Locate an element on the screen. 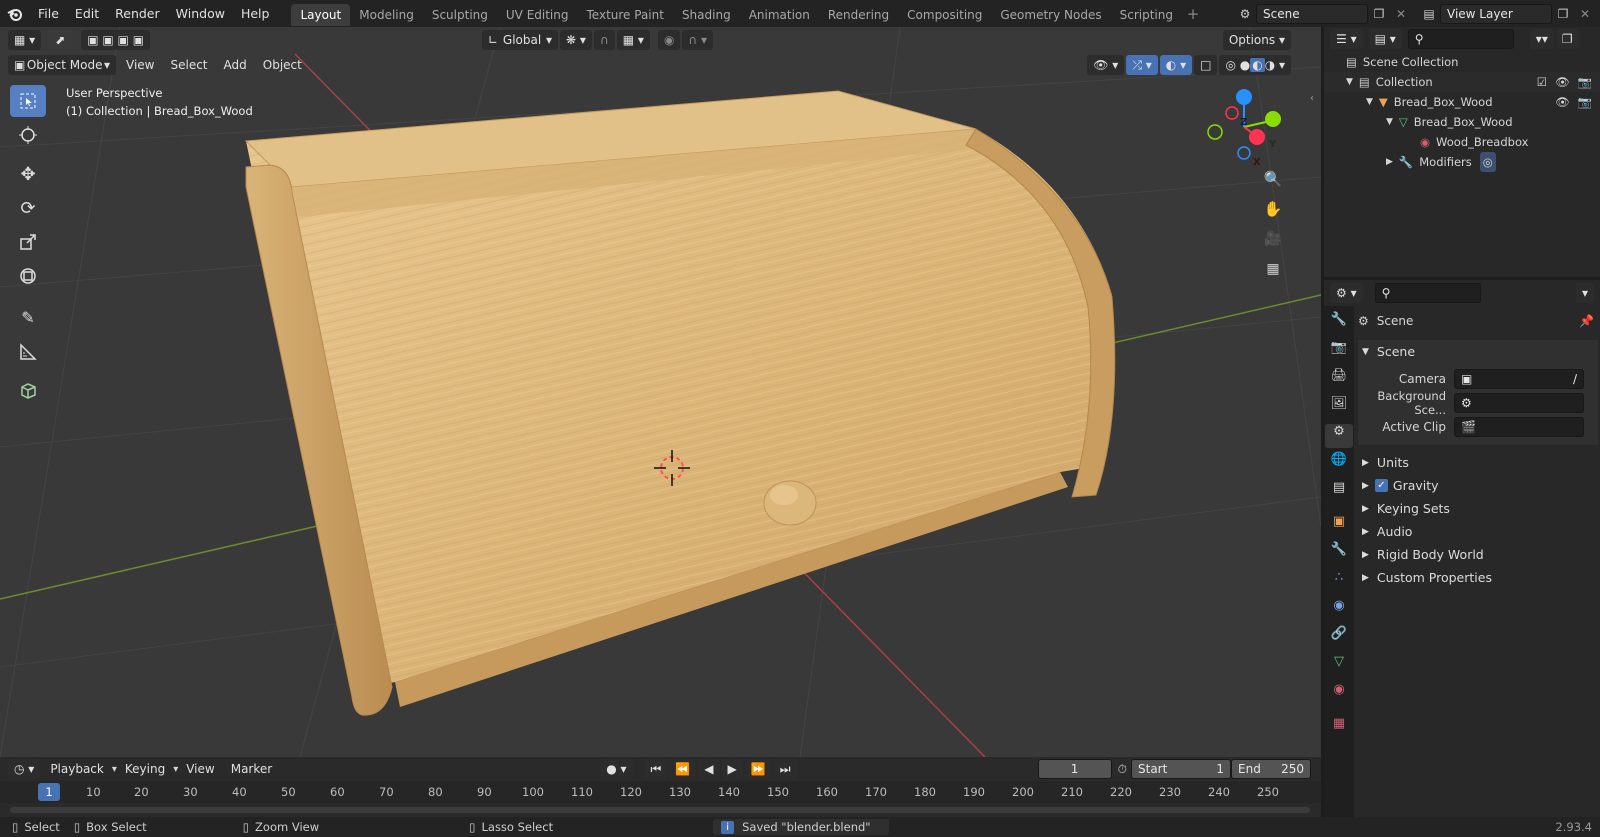  outliner-row-collection: ▼ ▤ Collection ☑ 👁 📷 is located at coordinates (1462, 82).